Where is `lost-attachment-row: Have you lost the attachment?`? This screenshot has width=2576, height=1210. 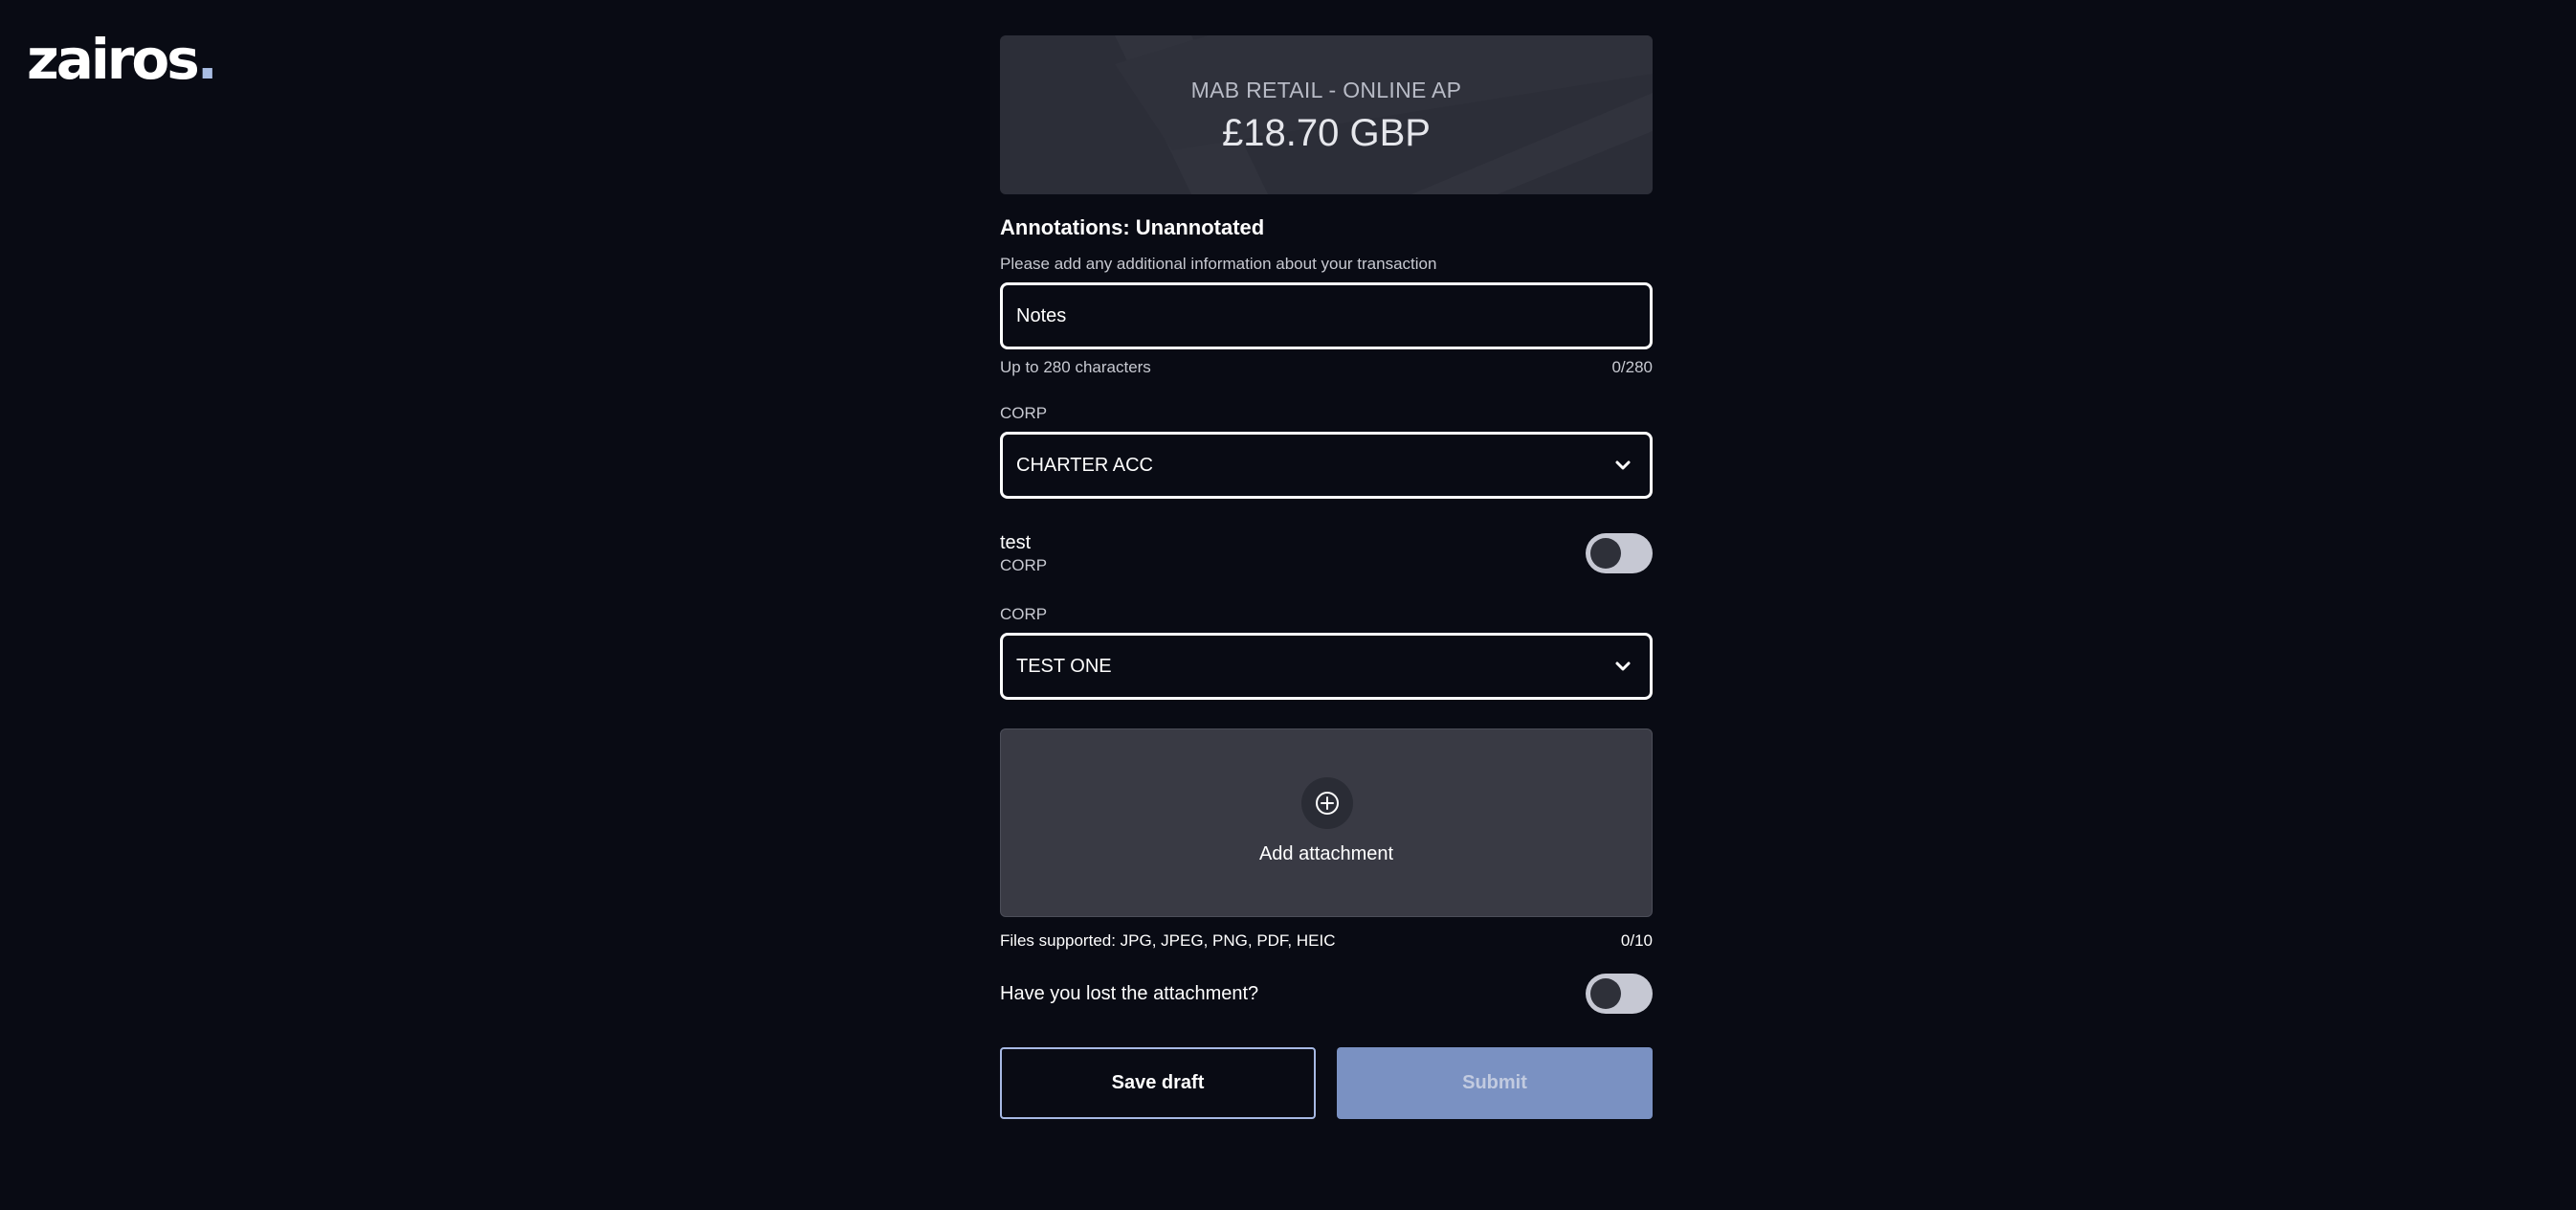
lost-attachment-row: Have you lost the attachment? is located at coordinates (1326, 994).